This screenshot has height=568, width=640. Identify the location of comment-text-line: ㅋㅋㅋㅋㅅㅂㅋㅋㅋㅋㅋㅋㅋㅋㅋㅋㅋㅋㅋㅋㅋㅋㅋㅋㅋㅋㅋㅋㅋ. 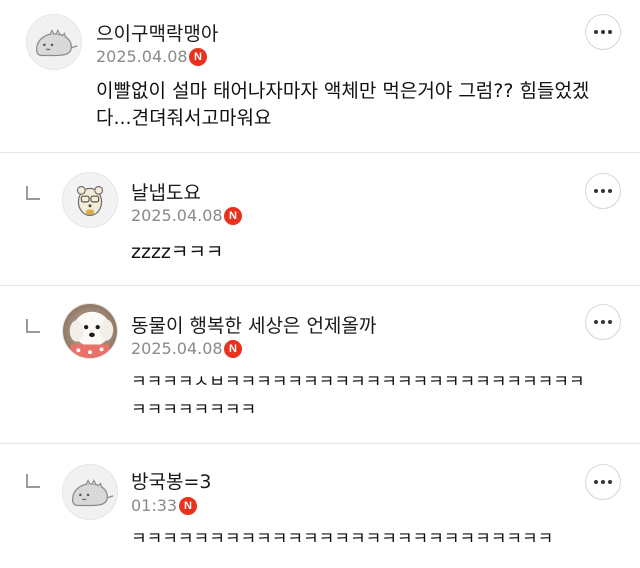
(358, 382).